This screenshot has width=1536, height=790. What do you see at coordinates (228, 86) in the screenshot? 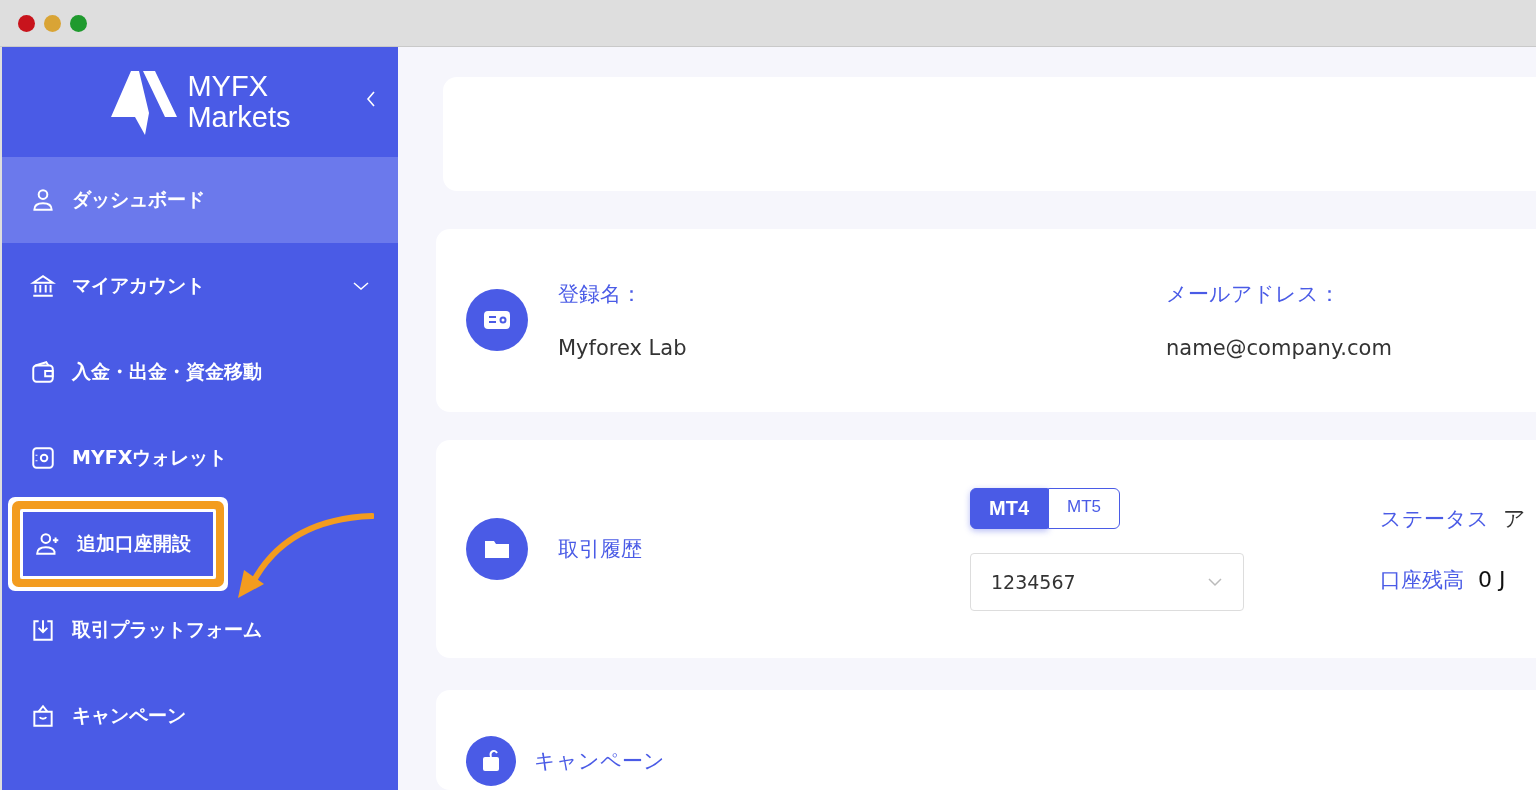
I see `brand-name: MYFX` at bounding box center [228, 86].